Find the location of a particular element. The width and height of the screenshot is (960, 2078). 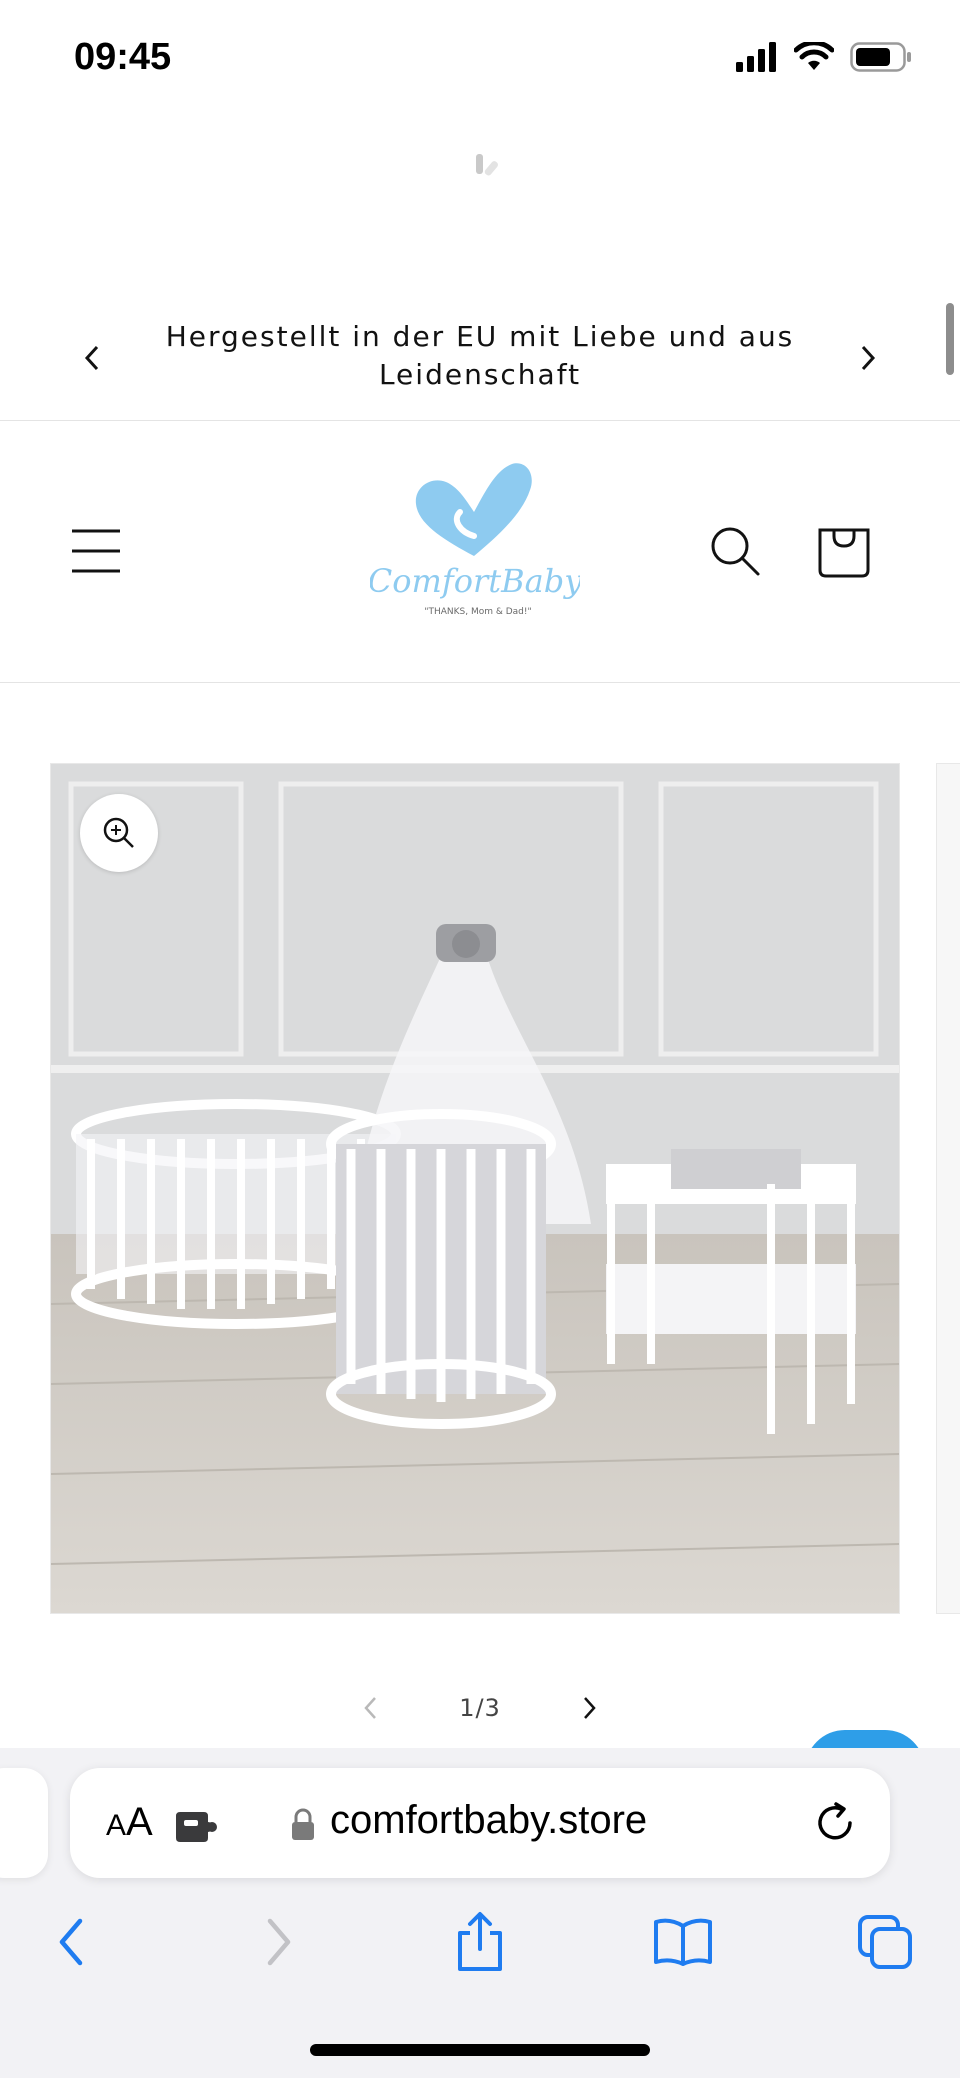

zoom-button is located at coordinates (119, 833).